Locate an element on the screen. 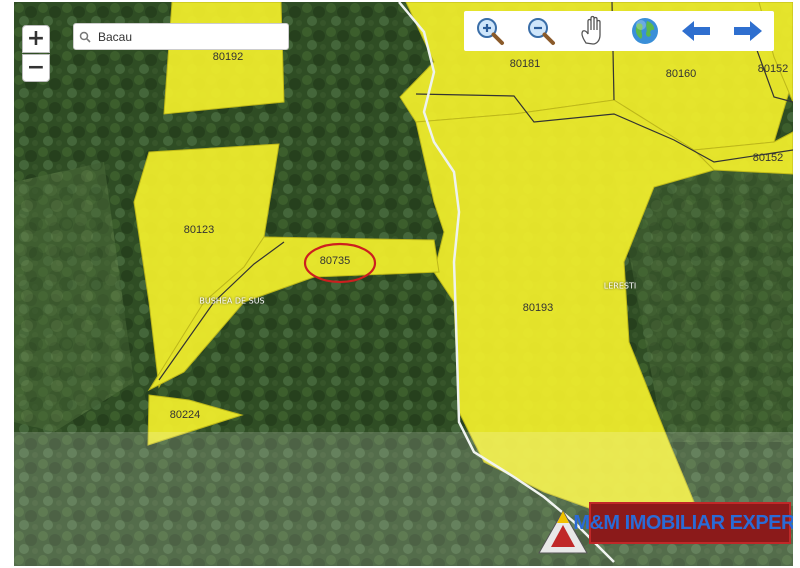  logo-text: M&M IMOBILIAR EXPERT is located at coordinates (683, 522).